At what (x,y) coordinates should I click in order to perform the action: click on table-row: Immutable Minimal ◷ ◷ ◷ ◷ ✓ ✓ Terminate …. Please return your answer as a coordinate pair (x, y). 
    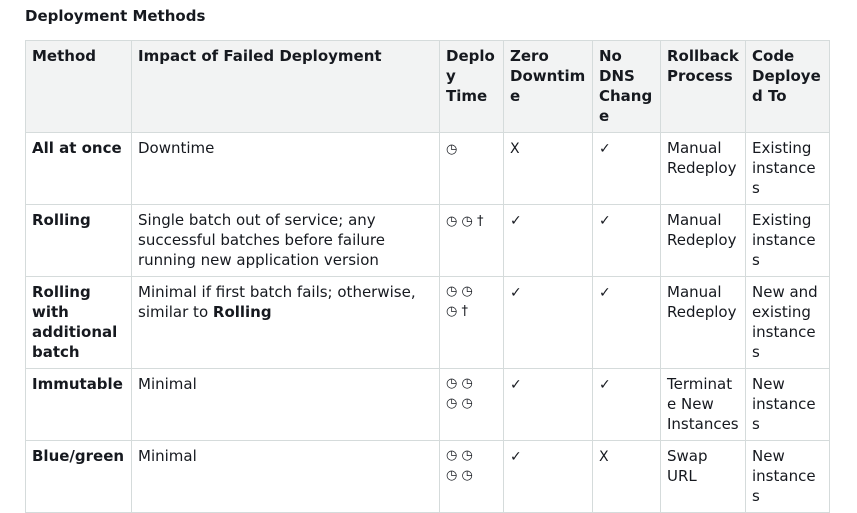
    Looking at the image, I should click on (427, 404).